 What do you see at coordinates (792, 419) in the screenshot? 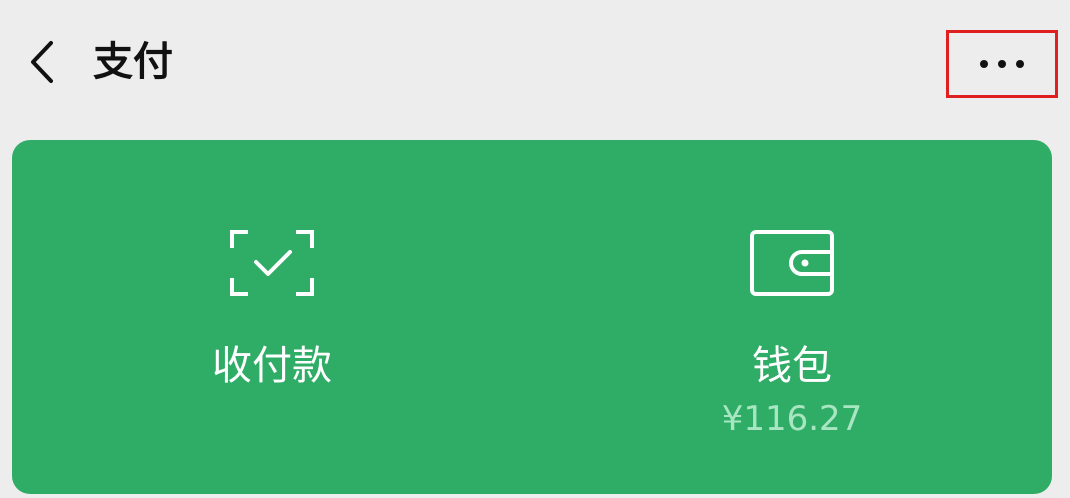
I see `wallet-balance: ¥116.27` at bounding box center [792, 419].